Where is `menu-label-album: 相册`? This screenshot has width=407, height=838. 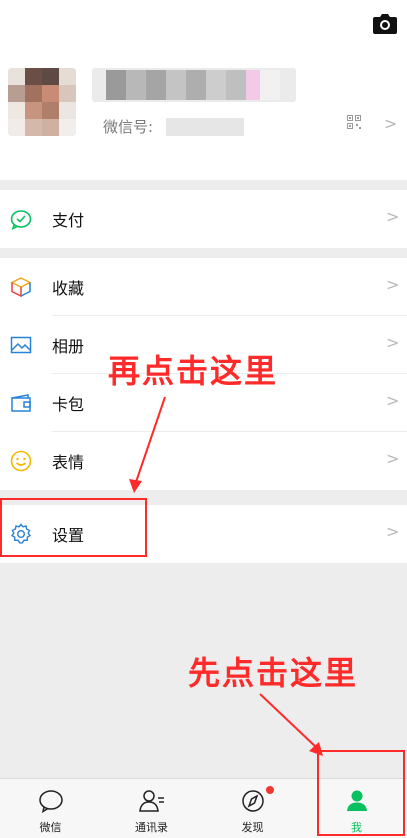
menu-label-album: 相册 is located at coordinates (68, 346).